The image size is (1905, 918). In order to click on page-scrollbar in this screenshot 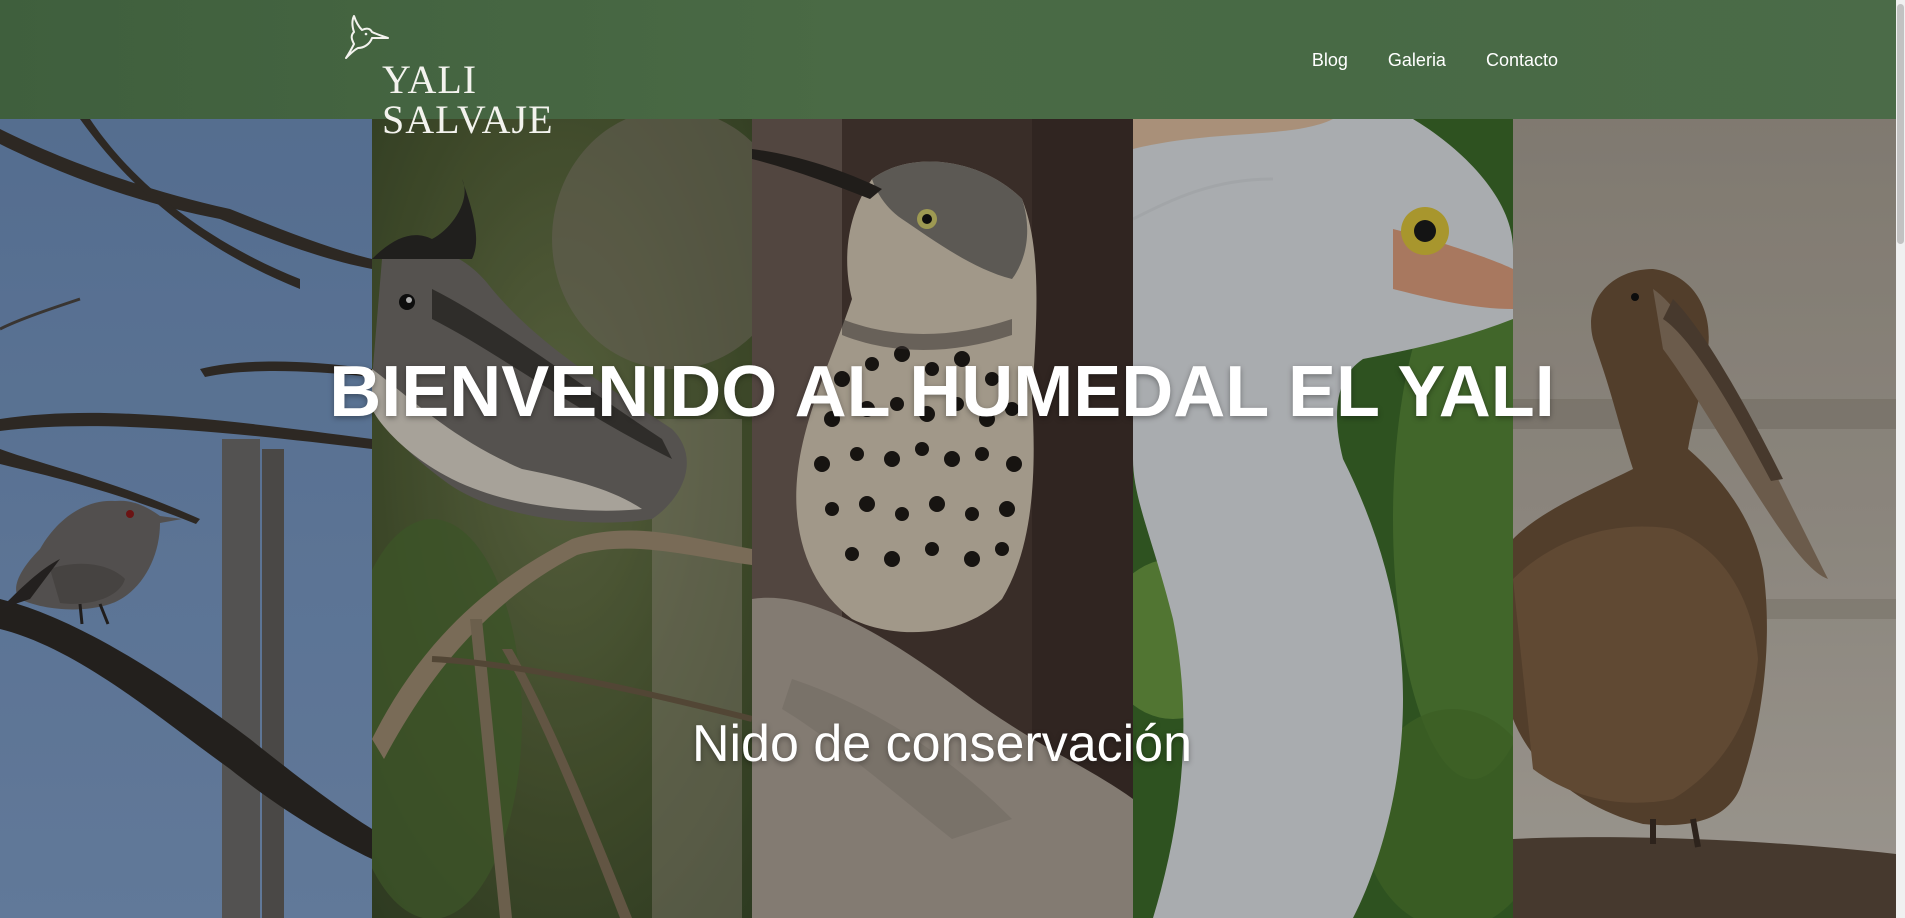, I will do `click(1900, 459)`.